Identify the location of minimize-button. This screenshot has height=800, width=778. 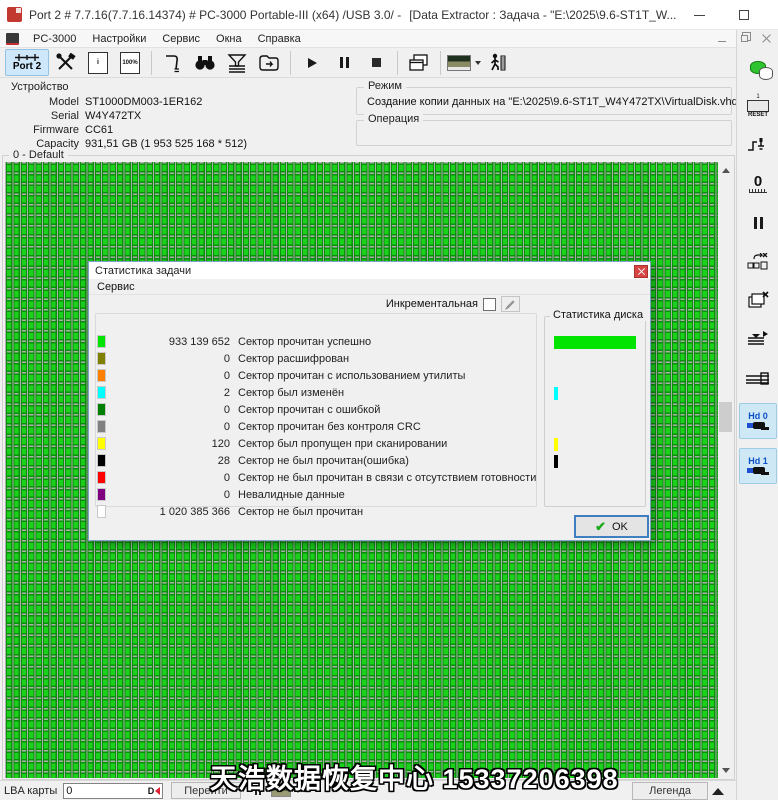
(699, 15).